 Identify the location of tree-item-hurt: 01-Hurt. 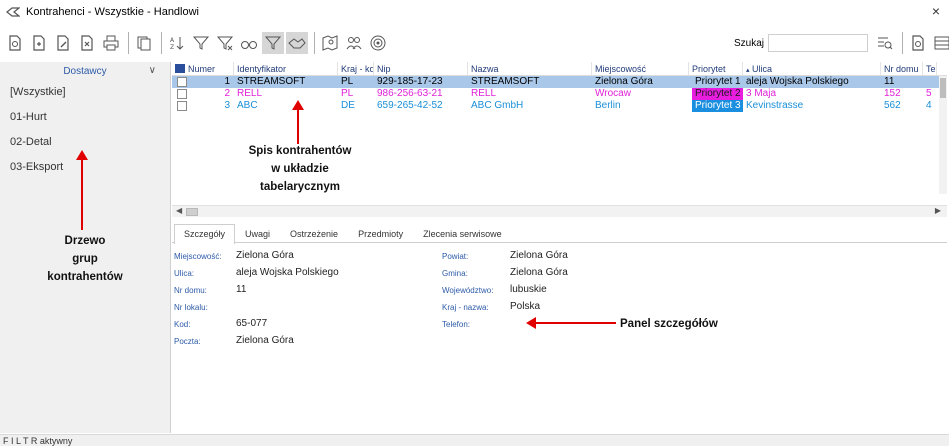
(85, 117).